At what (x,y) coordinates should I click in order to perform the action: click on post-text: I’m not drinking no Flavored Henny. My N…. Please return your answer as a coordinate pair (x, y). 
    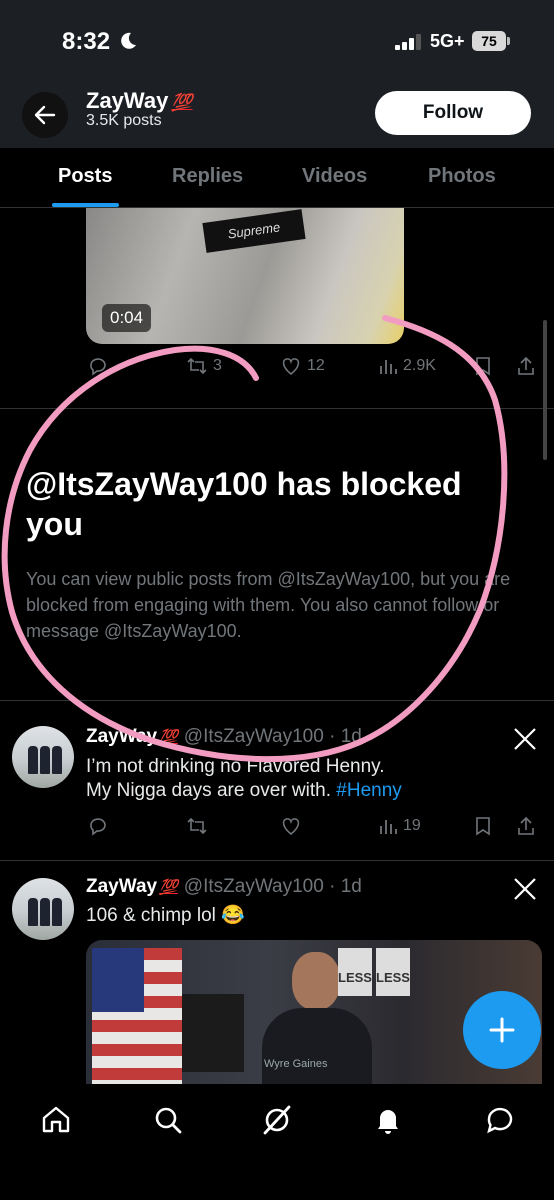
    Looking at the image, I should click on (301, 779).